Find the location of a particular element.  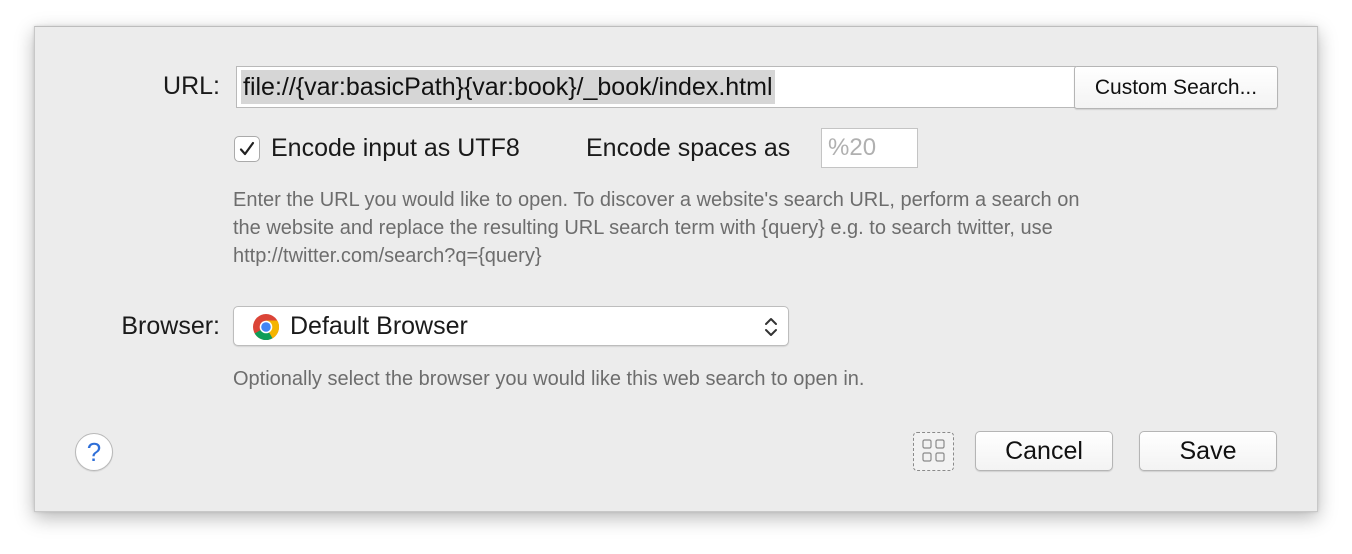

browser-select-value: Default Browser is located at coordinates (379, 326).